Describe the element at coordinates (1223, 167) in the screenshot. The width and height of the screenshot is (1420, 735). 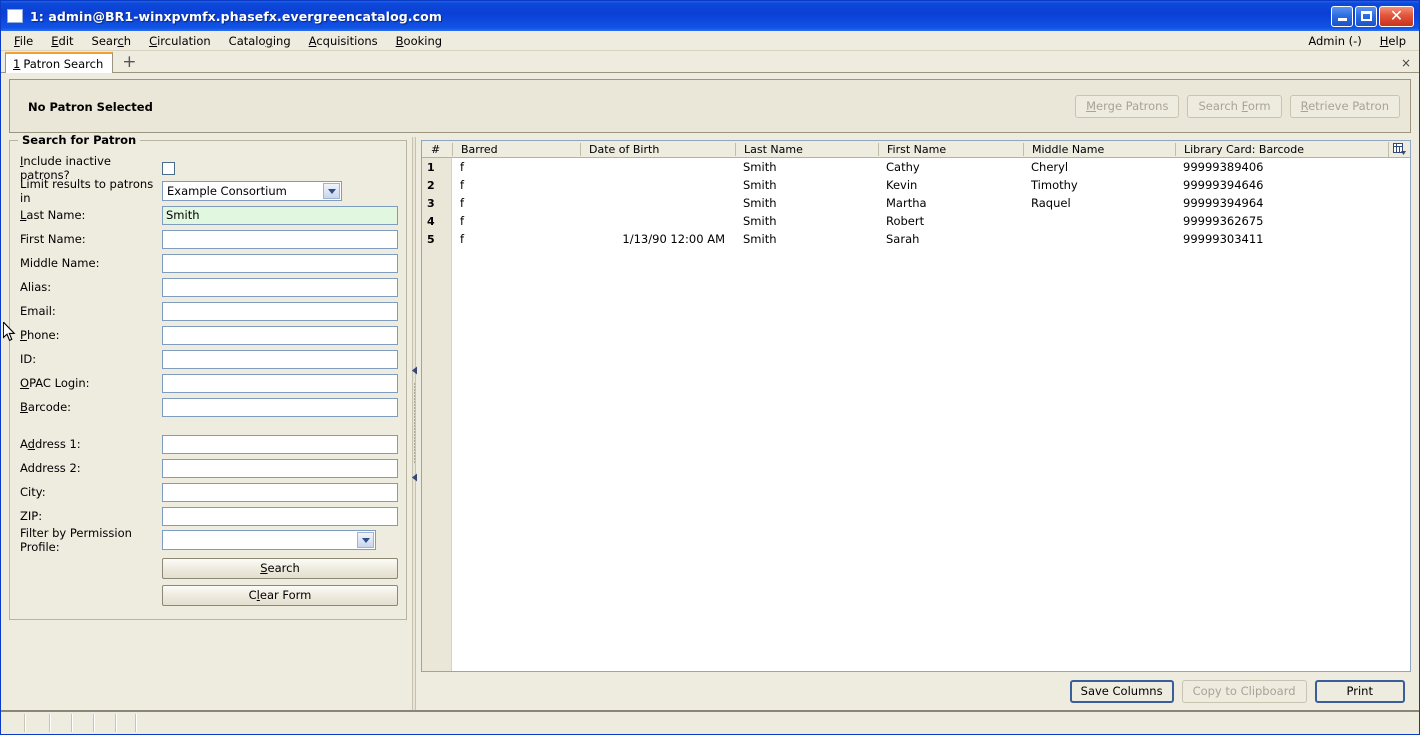
I see `cell-barcode: 99999389406` at that location.